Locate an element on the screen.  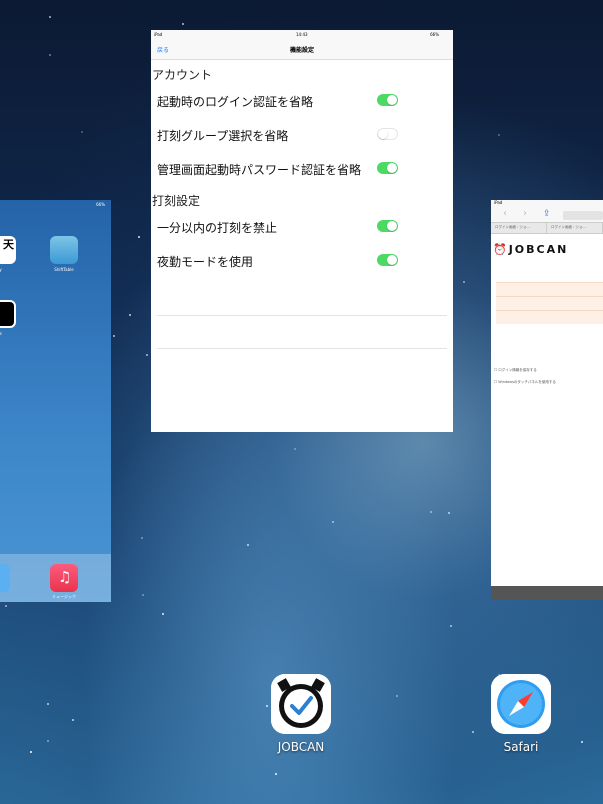
jobcan-app-icon is located at coordinates (301, 704).